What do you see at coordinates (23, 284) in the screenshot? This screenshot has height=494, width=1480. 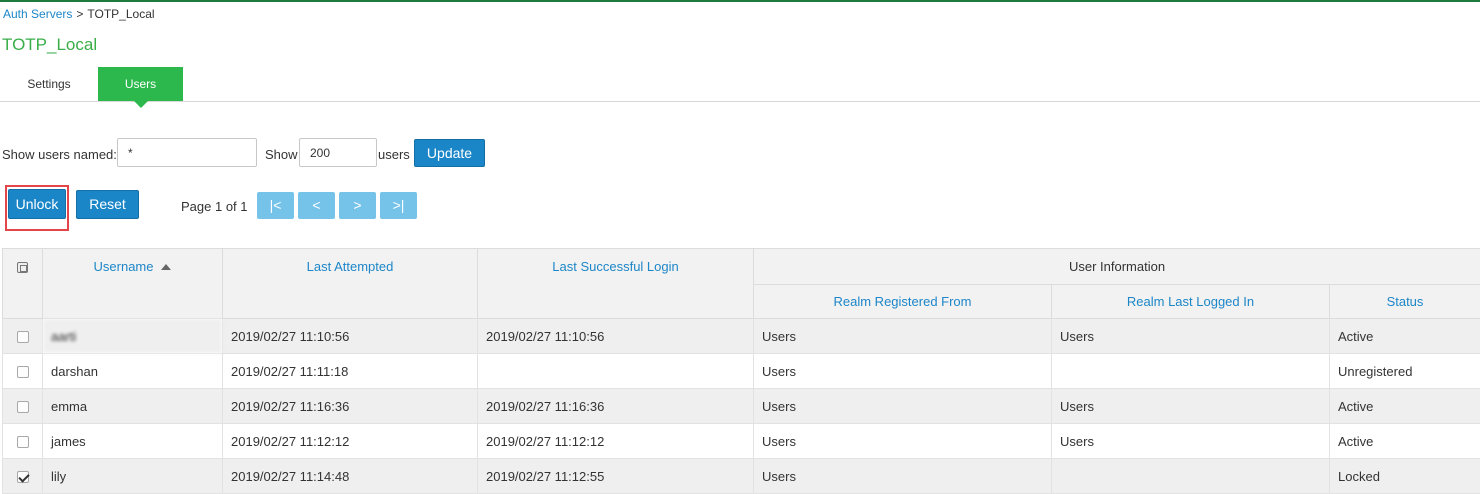 I see `select-all-header` at bounding box center [23, 284].